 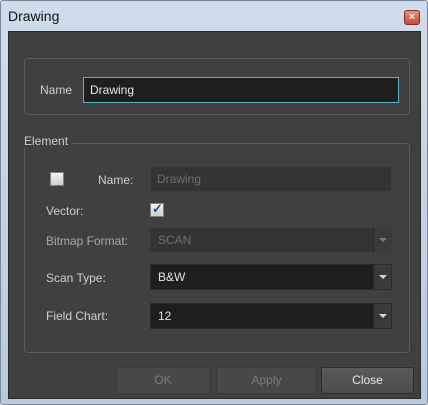 What do you see at coordinates (412, 17) in the screenshot?
I see `close-window-icon: ×` at bounding box center [412, 17].